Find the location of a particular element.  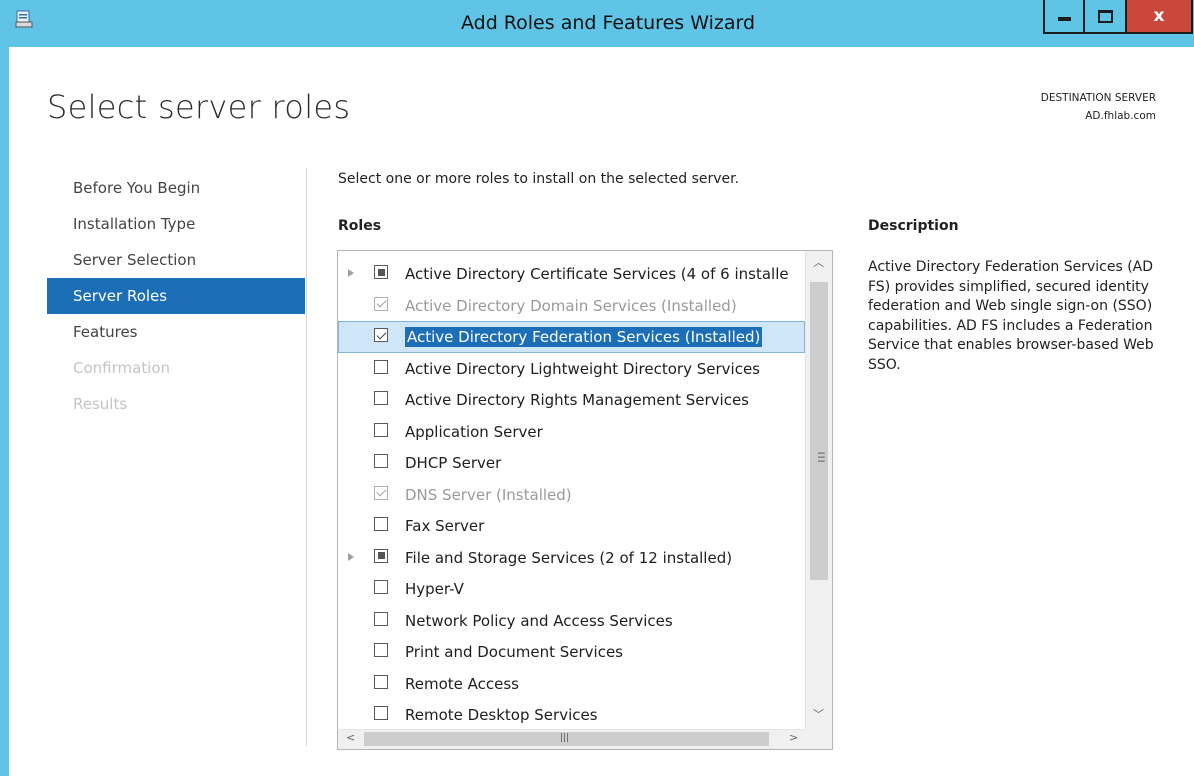

roles-heading: Roles is located at coordinates (360, 226).